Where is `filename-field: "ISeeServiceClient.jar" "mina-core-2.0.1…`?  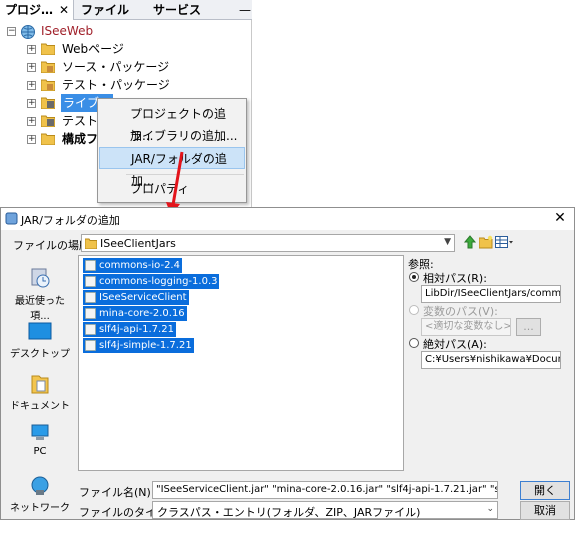
filename-field: "ISeeServiceClient.jar" "mina-core-2.0.1… is located at coordinates (325, 490).